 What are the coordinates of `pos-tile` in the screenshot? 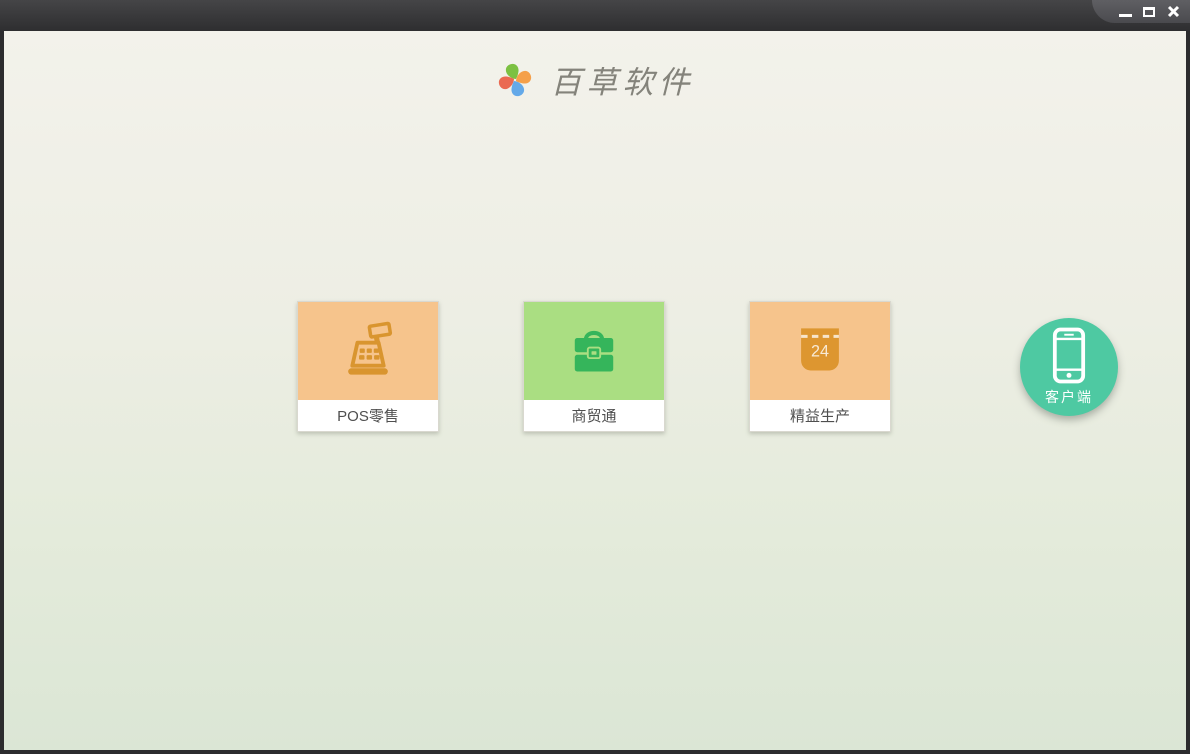 It's located at (368, 351).